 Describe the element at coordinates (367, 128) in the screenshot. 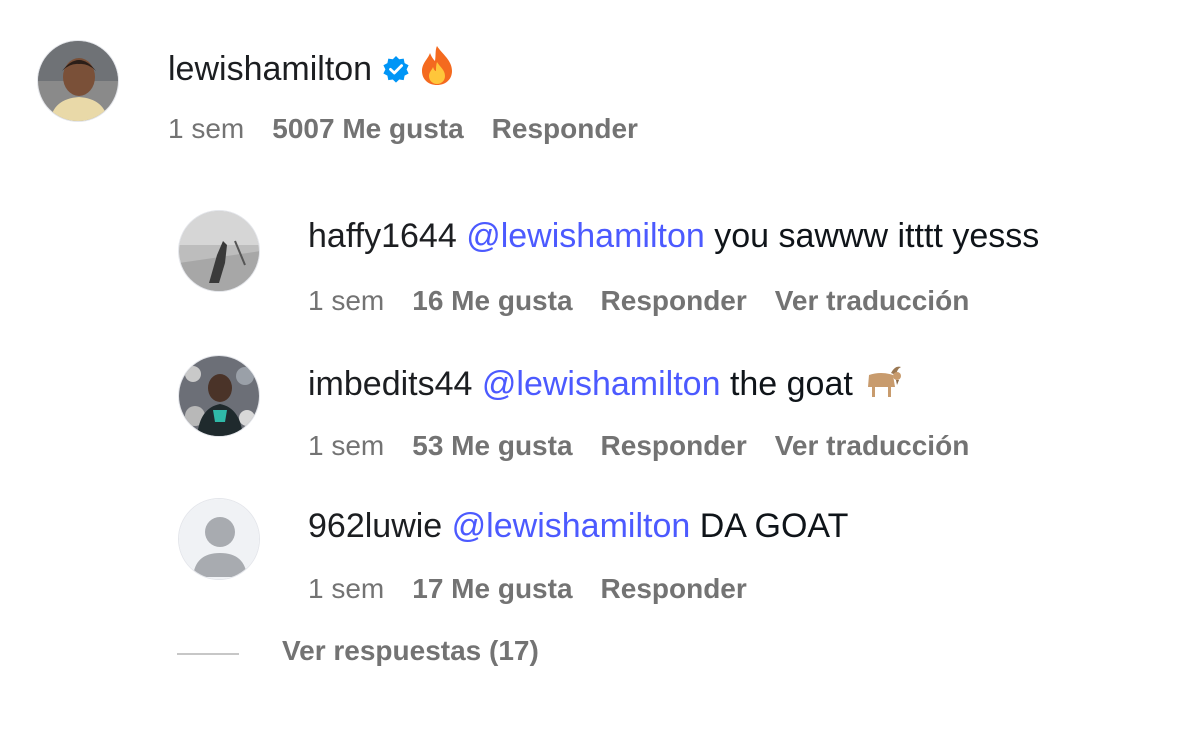

I see `likes-count: 5007 Me gusta` at that location.